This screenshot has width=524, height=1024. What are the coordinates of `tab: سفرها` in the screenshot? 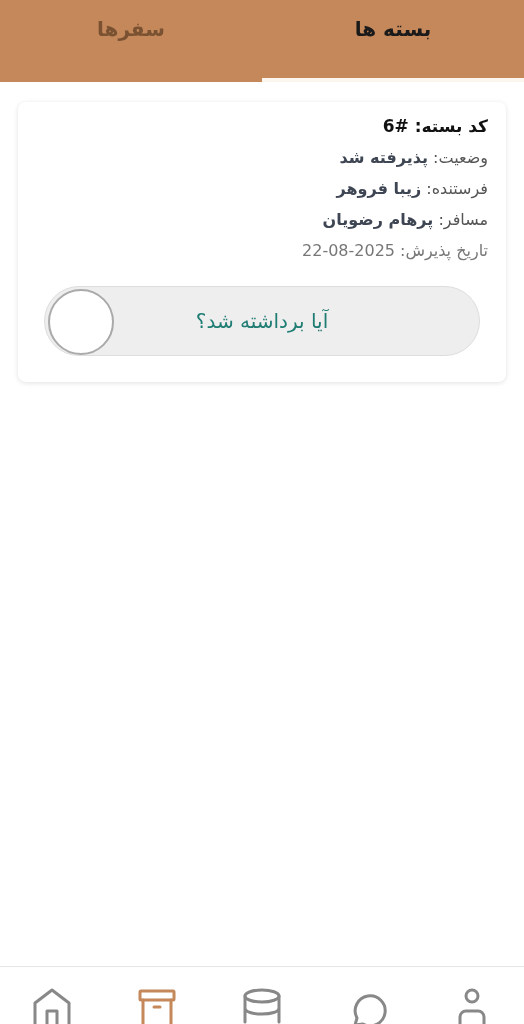 It's located at (131, 41).